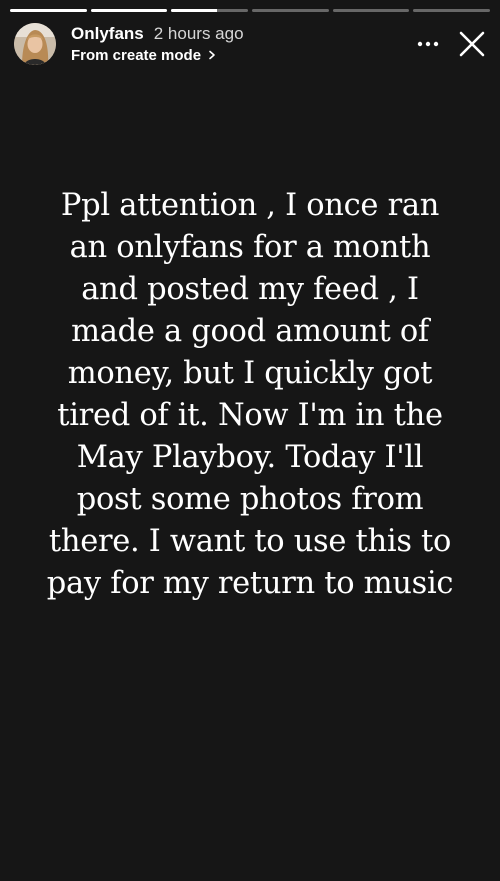  Describe the element at coordinates (250, 10) in the screenshot. I see `story-progress-bar` at that location.